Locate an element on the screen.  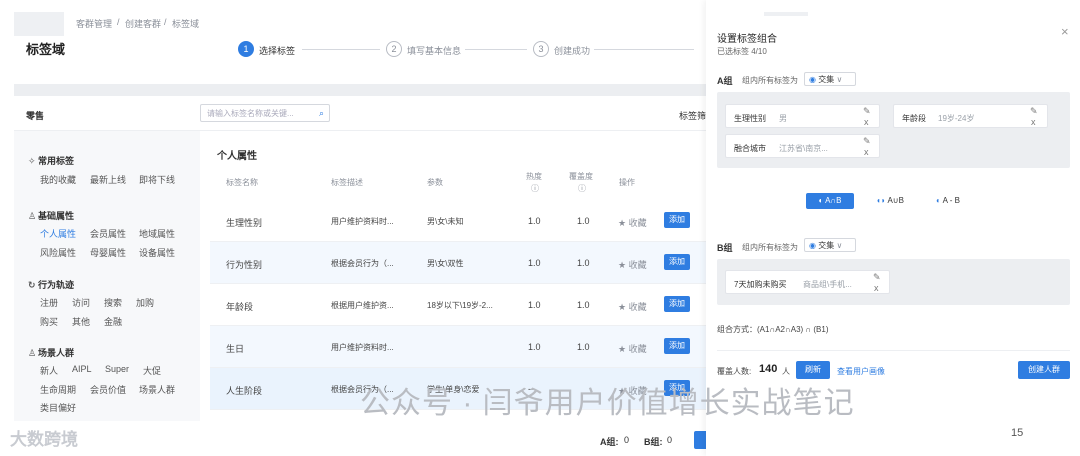
step-connector is located at coordinates (341, 49).